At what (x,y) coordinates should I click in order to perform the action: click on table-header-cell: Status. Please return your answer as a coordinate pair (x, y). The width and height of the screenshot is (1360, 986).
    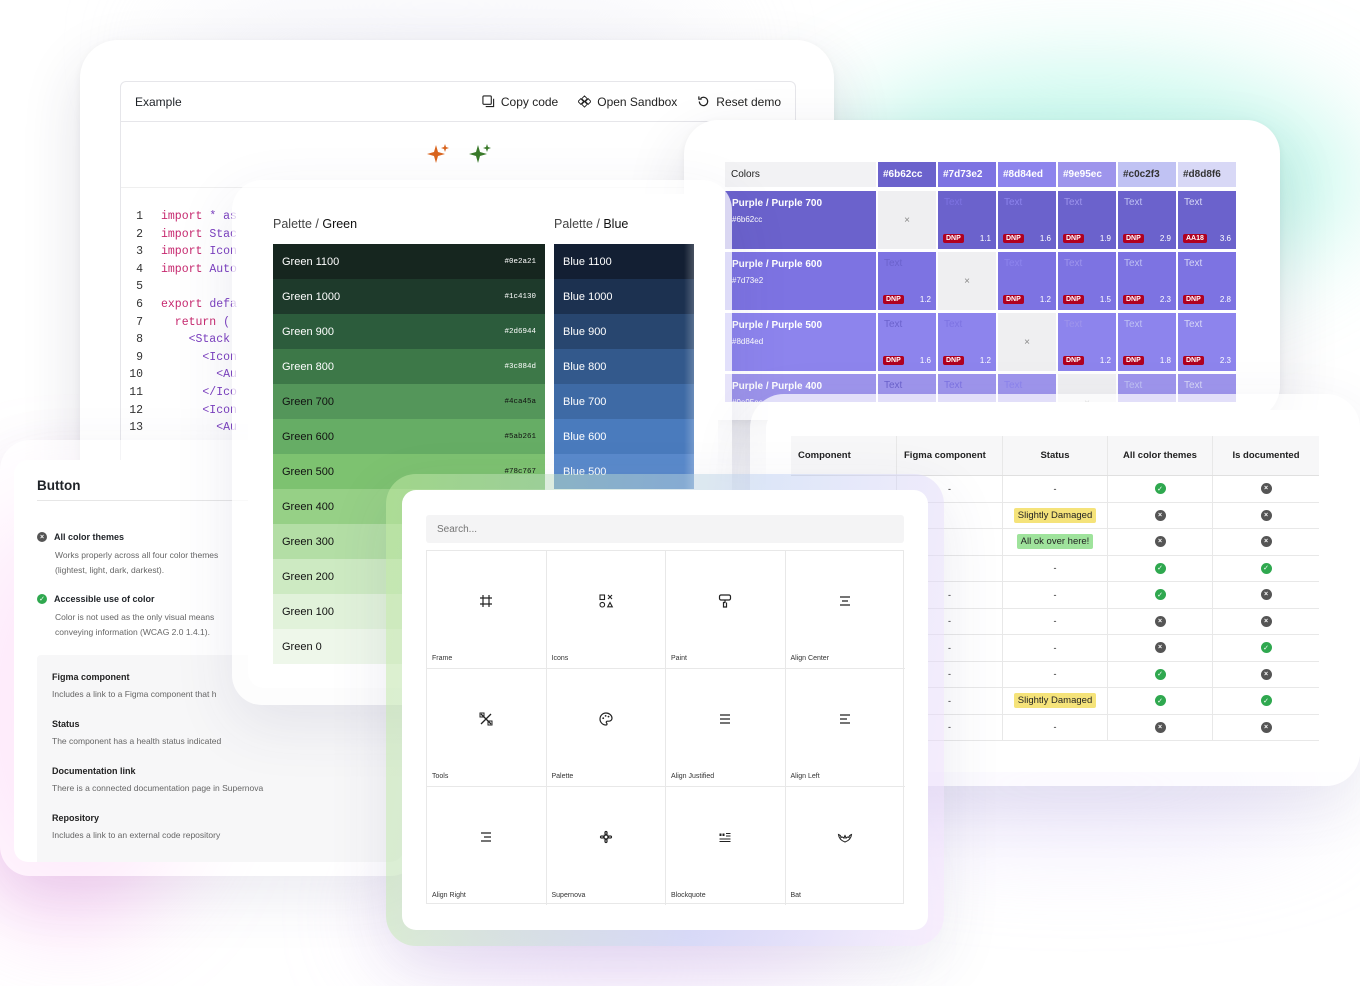
    Looking at the image, I should click on (1054, 455).